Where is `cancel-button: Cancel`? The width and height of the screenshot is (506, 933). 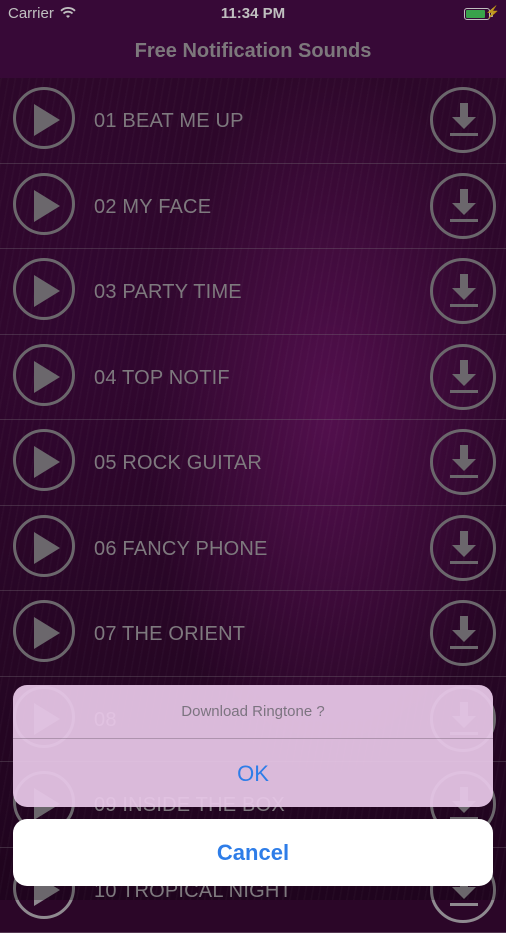
cancel-button: Cancel is located at coordinates (253, 852).